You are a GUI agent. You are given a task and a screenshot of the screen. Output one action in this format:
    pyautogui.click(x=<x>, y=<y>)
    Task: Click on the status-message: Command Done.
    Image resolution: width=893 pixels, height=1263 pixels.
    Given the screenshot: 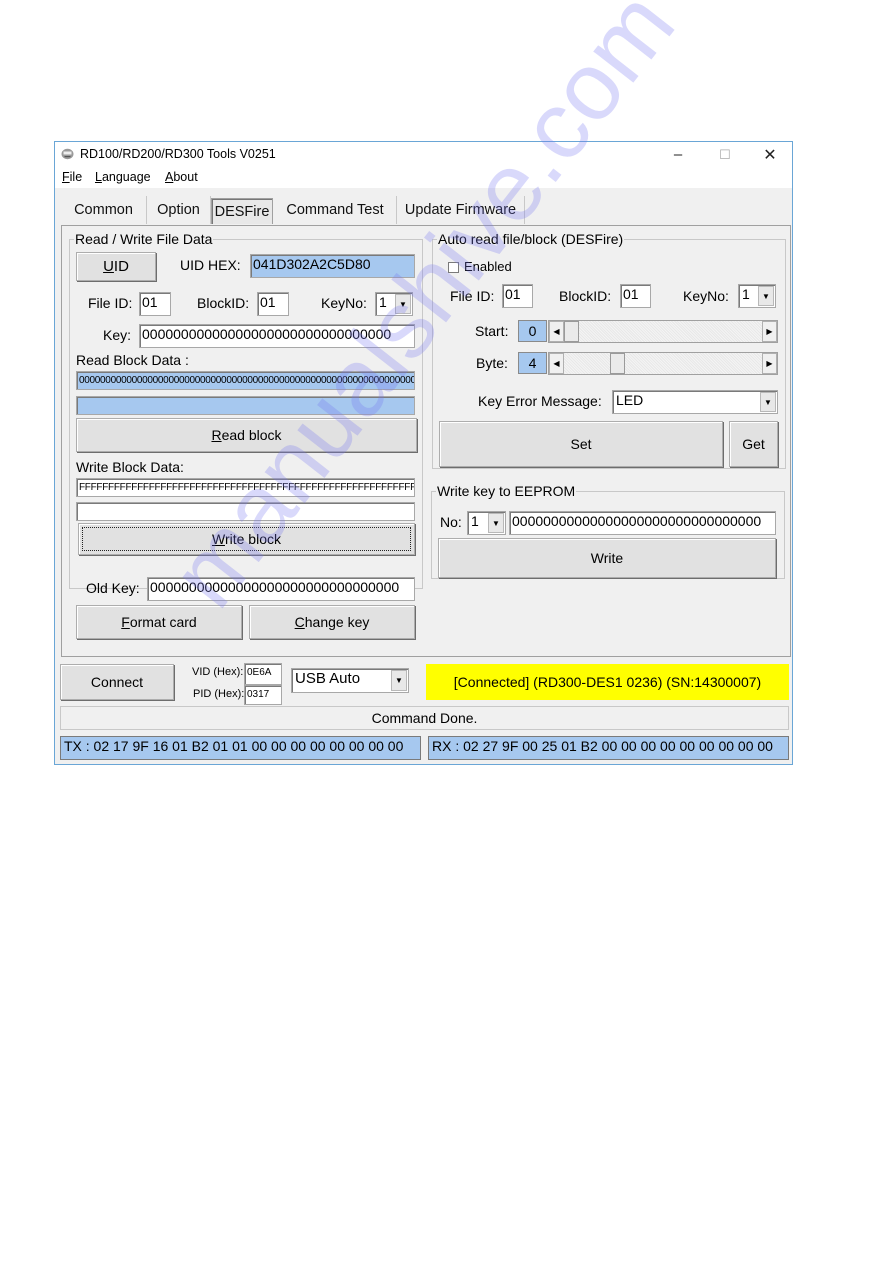 What is the action you would take?
    pyautogui.click(x=424, y=718)
    